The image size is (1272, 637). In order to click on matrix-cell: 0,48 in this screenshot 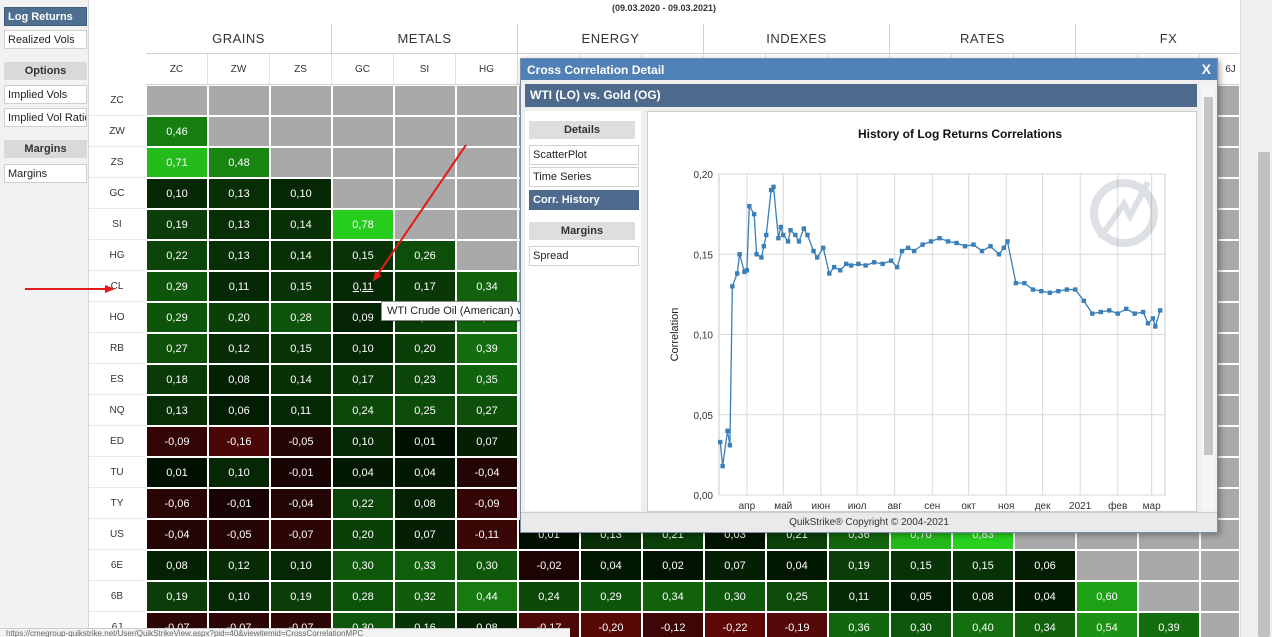, I will do `click(239, 162)`.